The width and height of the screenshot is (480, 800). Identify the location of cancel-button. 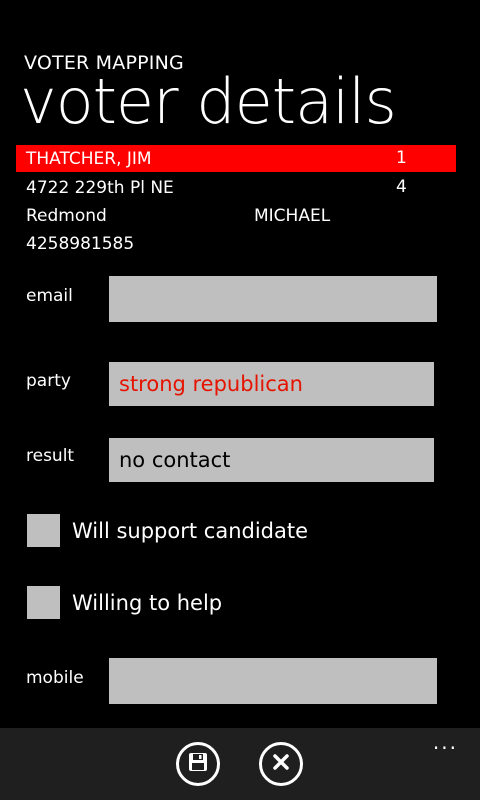
(281, 764).